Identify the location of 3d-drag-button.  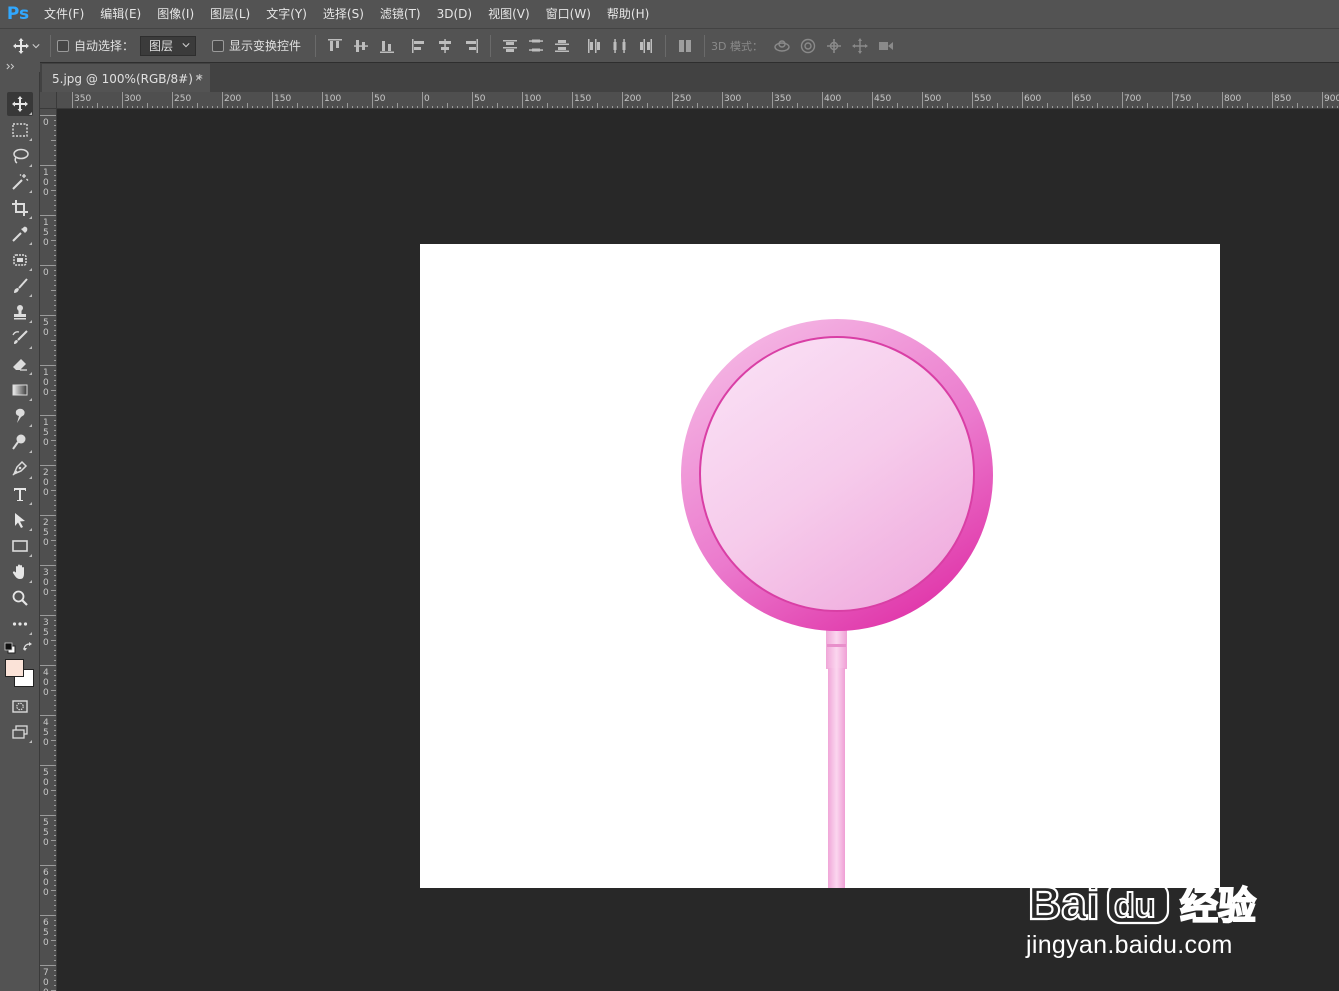
(834, 46).